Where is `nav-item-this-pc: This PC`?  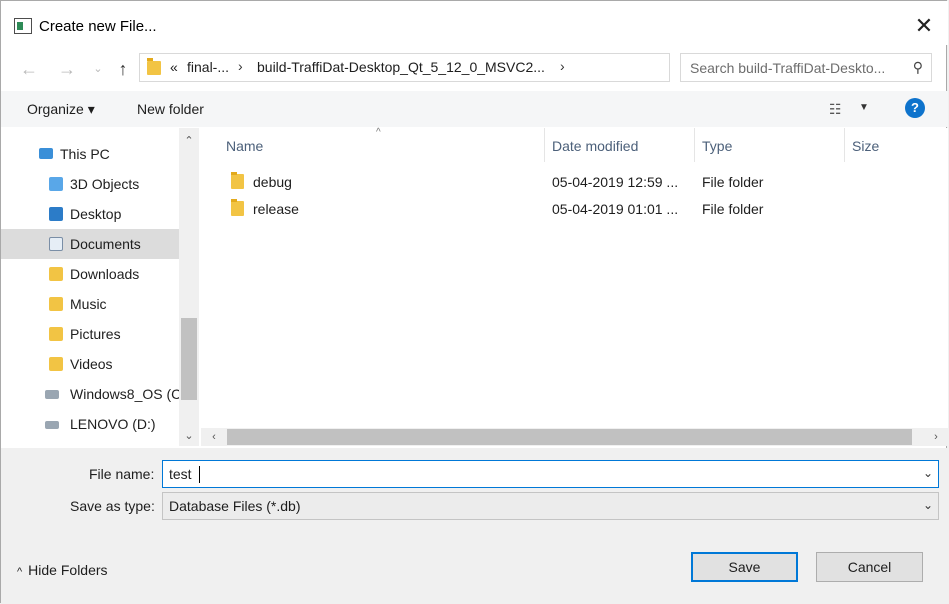 nav-item-this-pc: This PC is located at coordinates (90, 154).